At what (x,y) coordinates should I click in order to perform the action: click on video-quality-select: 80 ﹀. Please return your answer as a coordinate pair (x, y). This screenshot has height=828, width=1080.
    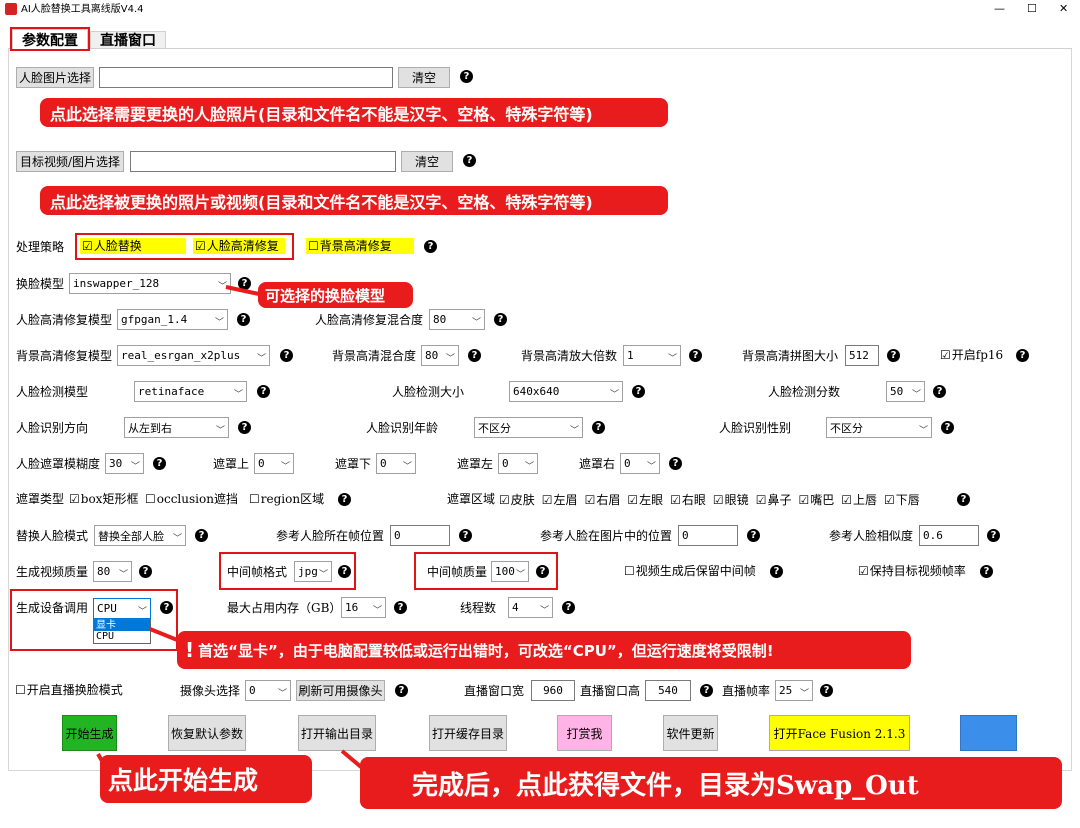
    Looking at the image, I should click on (112, 571).